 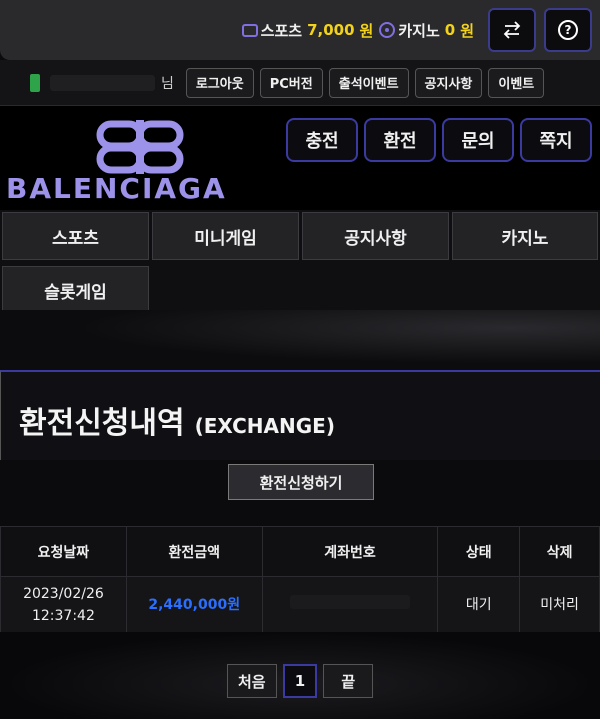 What do you see at coordinates (450, 30) in the screenshot?
I see `casino-amount: 0` at bounding box center [450, 30].